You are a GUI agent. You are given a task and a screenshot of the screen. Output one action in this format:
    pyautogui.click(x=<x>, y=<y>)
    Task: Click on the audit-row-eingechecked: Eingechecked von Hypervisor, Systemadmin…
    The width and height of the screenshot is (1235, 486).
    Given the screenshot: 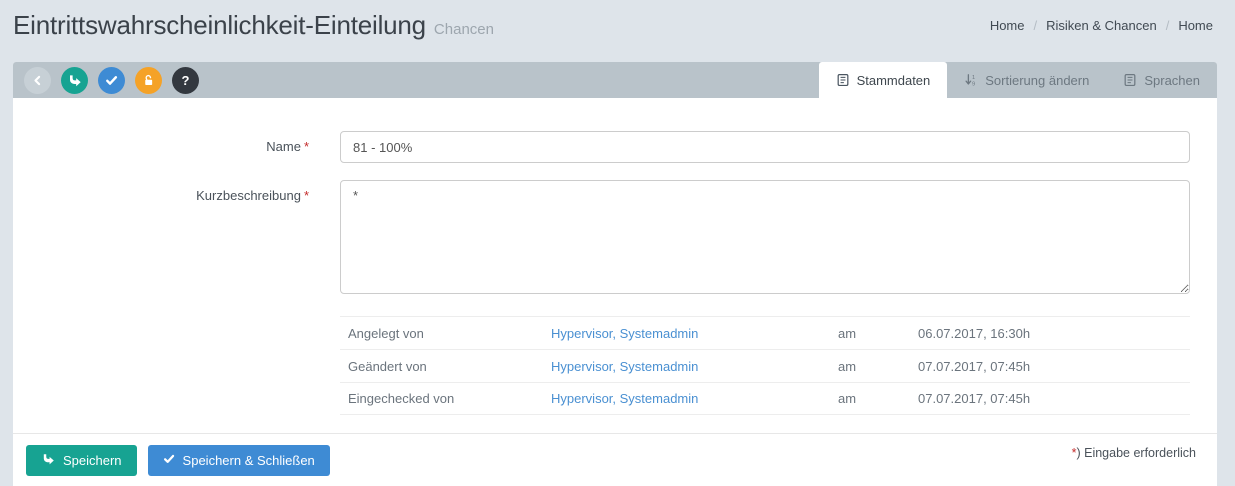 What is the action you would take?
    pyautogui.click(x=765, y=398)
    